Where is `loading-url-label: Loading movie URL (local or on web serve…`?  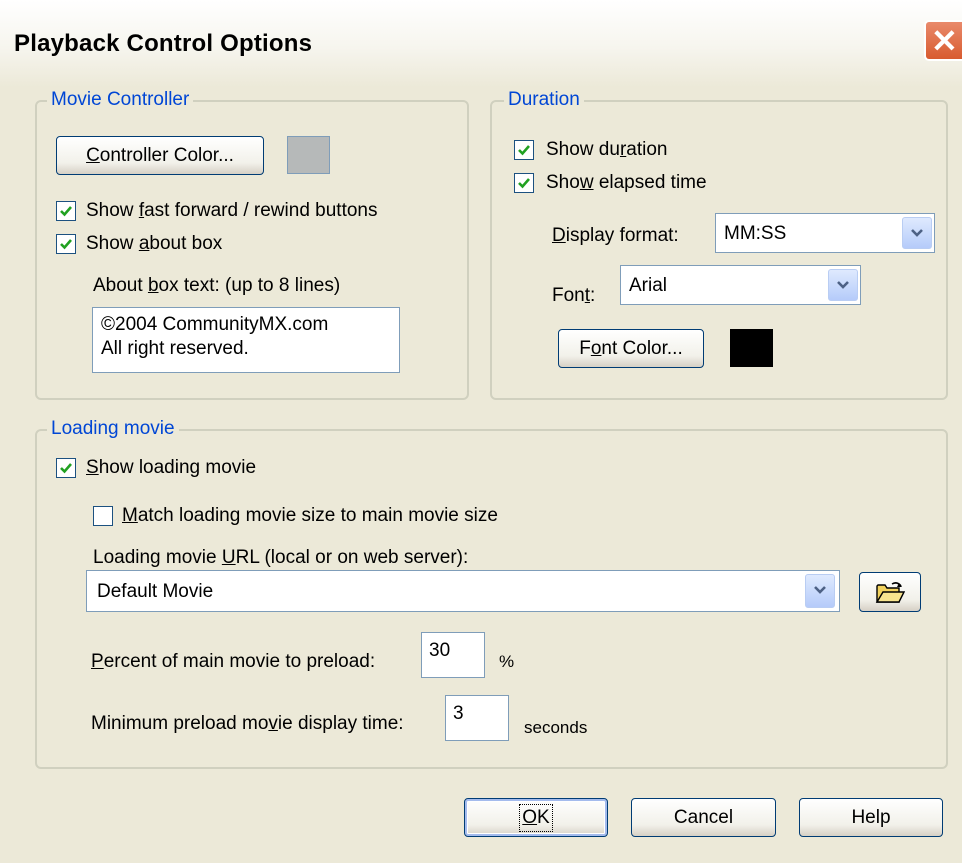
loading-url-label: Loading movie URL (local or on web serve… is located at coordinates (281, 557).